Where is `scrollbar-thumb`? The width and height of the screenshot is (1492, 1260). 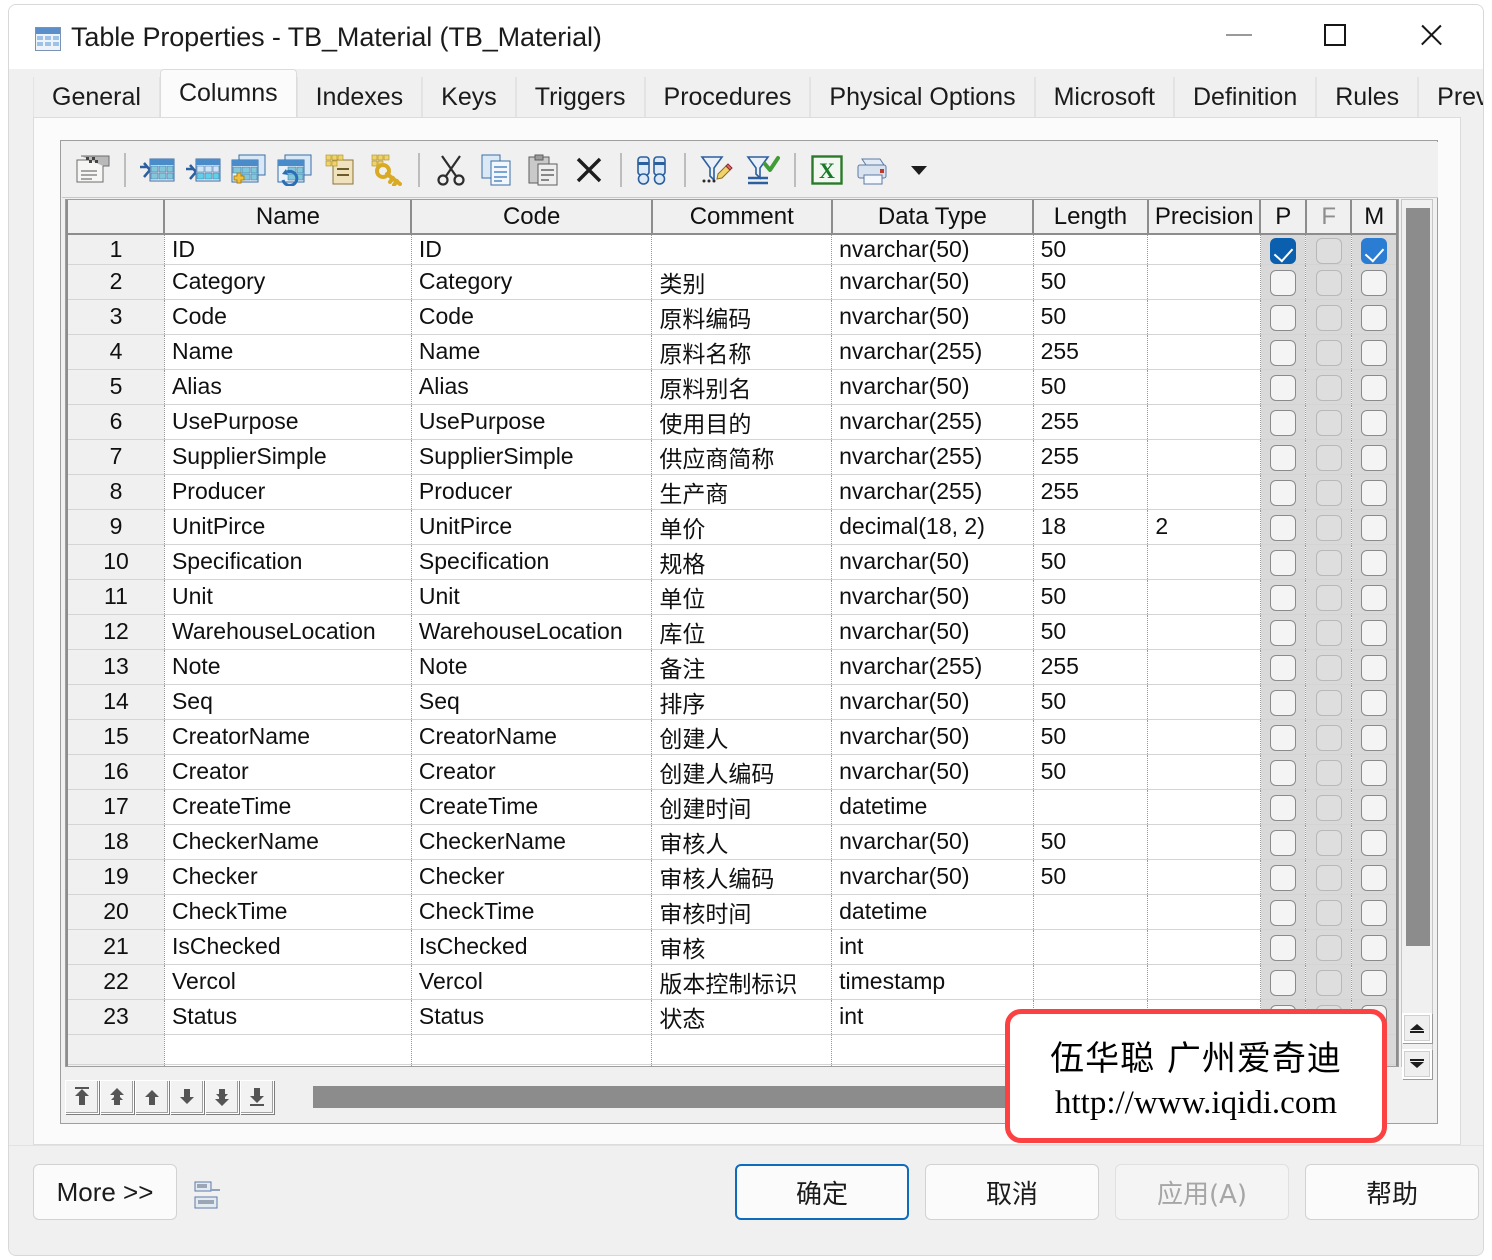 scrollbar-thumb is located at coordinates (1418, 577).